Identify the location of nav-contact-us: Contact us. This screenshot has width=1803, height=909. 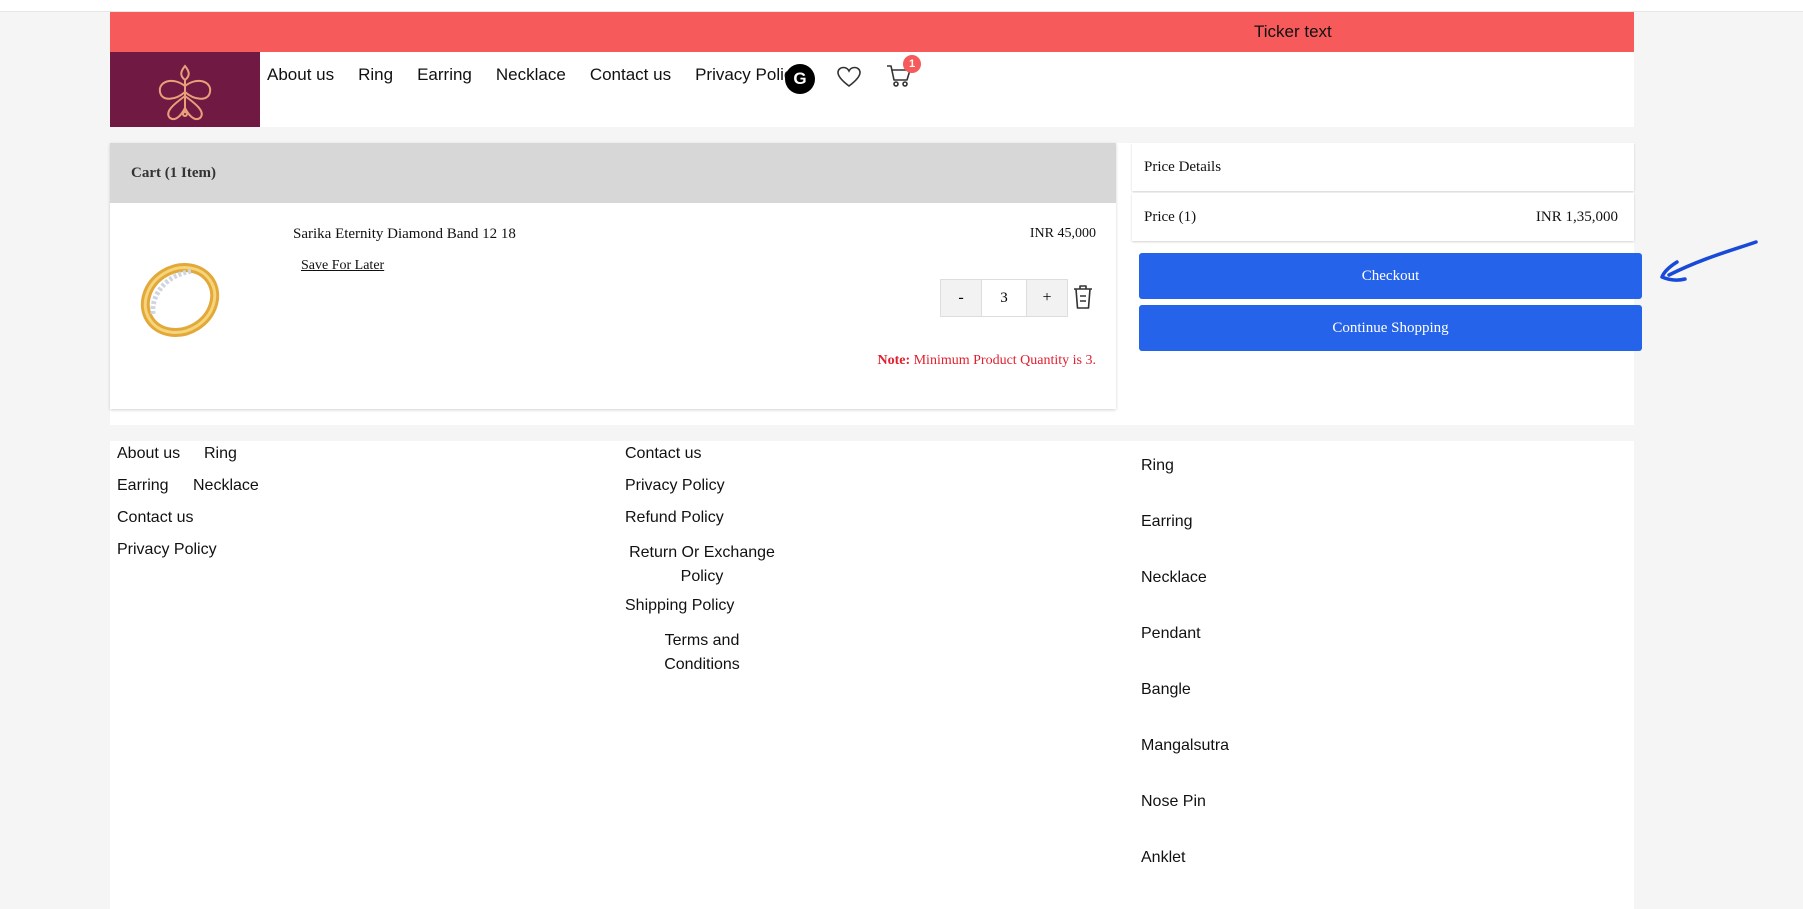
(630, 75).